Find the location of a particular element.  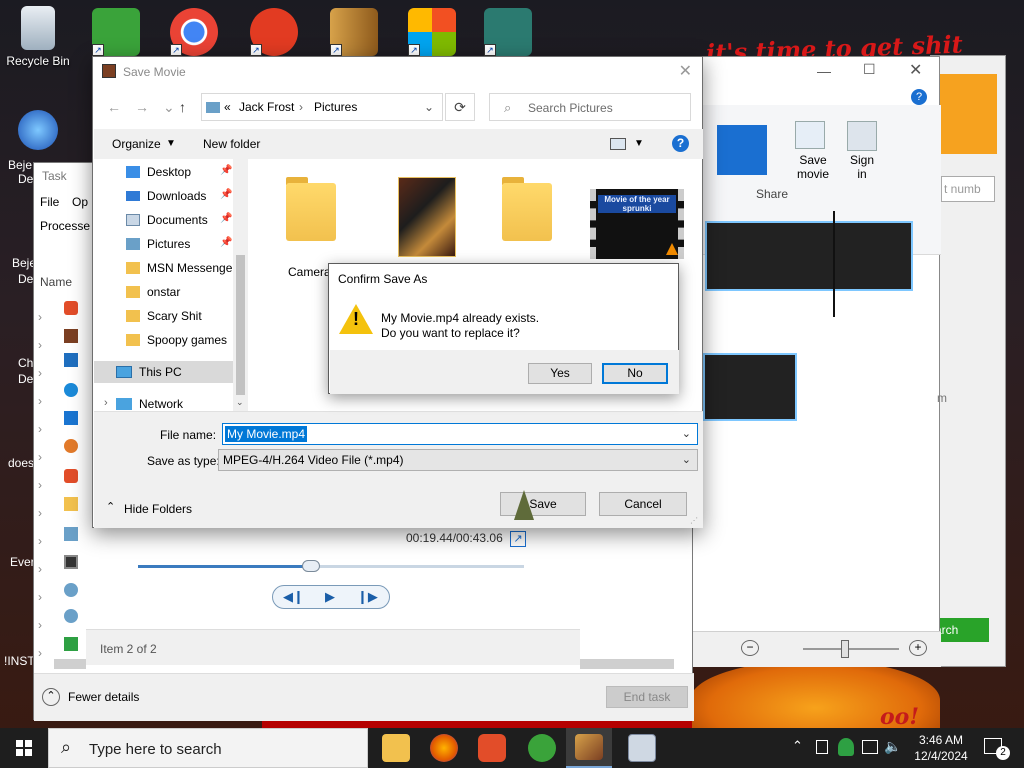

play-icon: ▶ is located at coordinates (330, 597).